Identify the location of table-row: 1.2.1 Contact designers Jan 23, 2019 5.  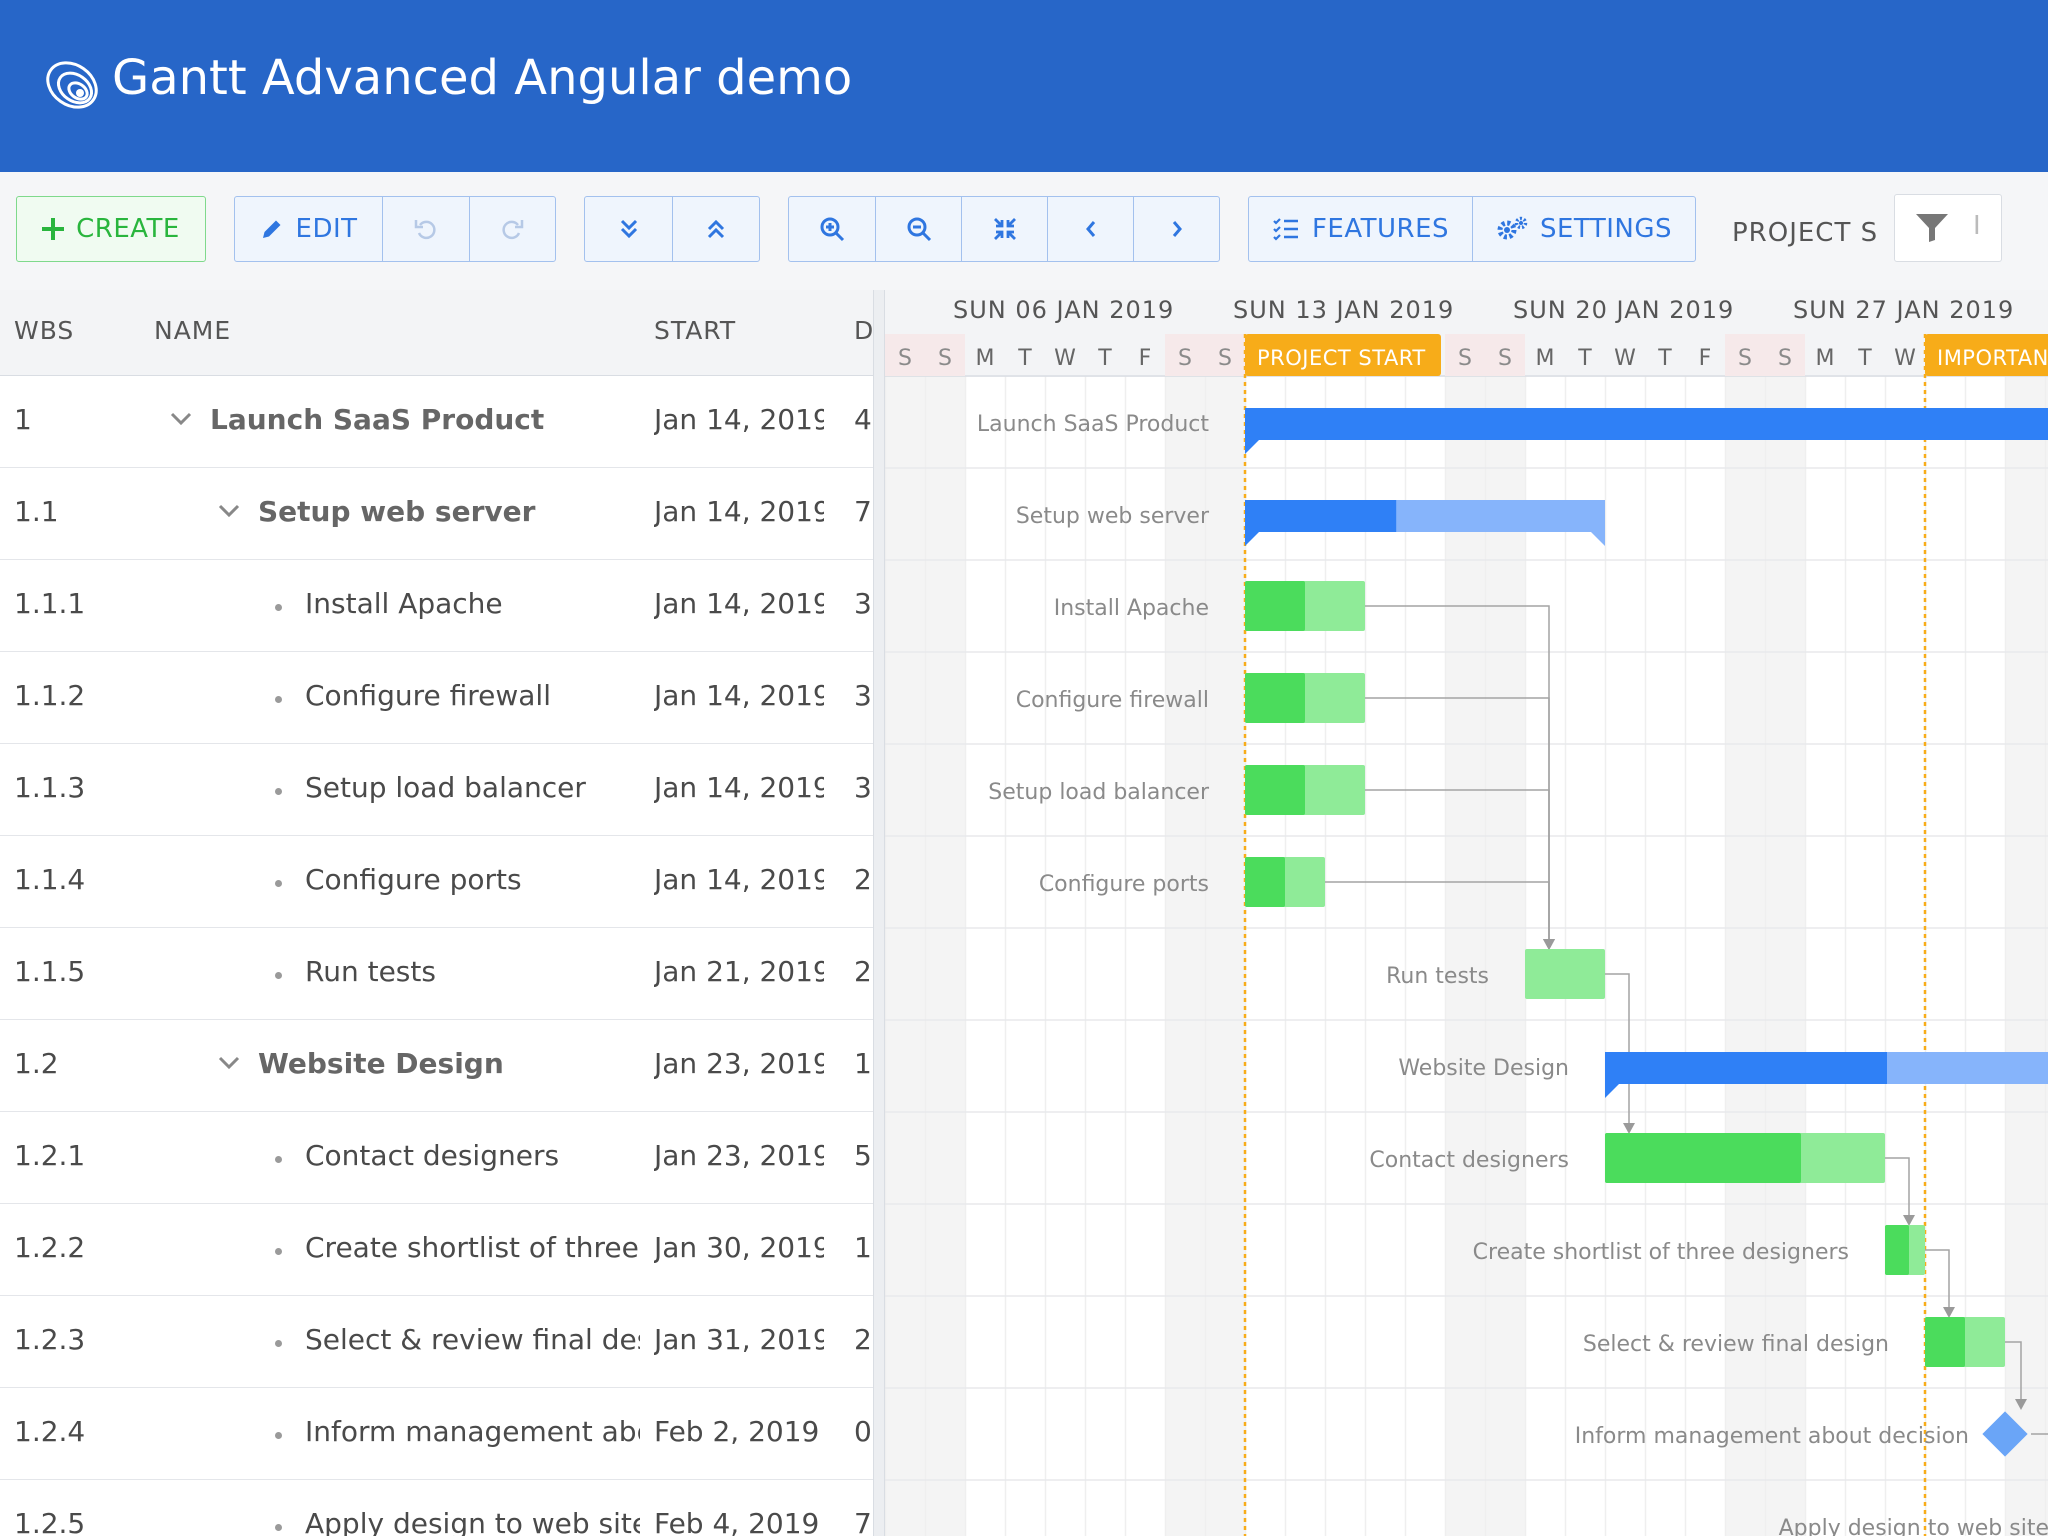
(436, 1158).